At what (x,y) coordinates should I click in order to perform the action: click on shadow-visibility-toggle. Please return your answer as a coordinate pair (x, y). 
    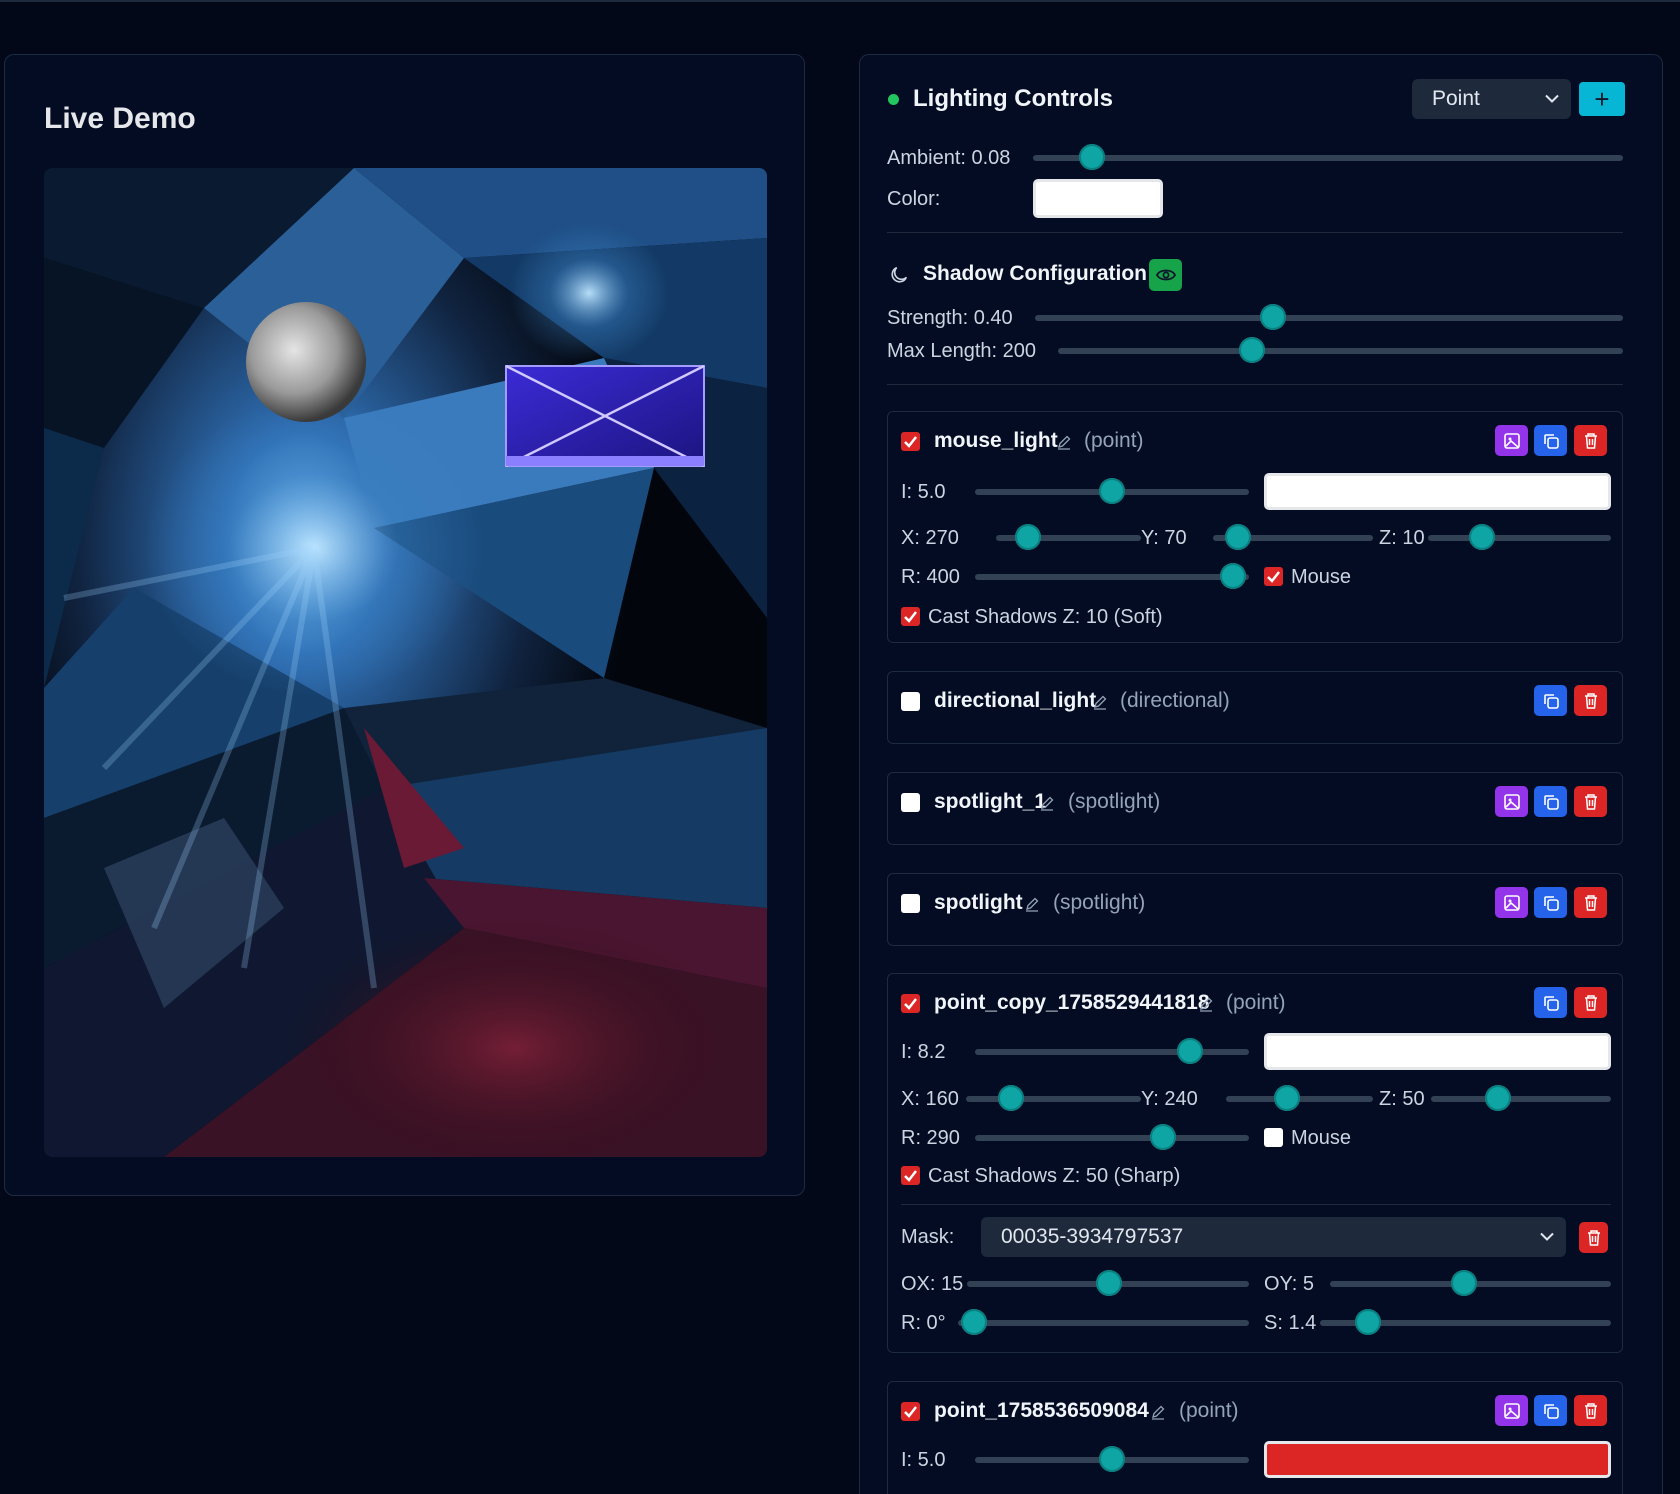
    Looking at the image, I should click on (1165, 275).